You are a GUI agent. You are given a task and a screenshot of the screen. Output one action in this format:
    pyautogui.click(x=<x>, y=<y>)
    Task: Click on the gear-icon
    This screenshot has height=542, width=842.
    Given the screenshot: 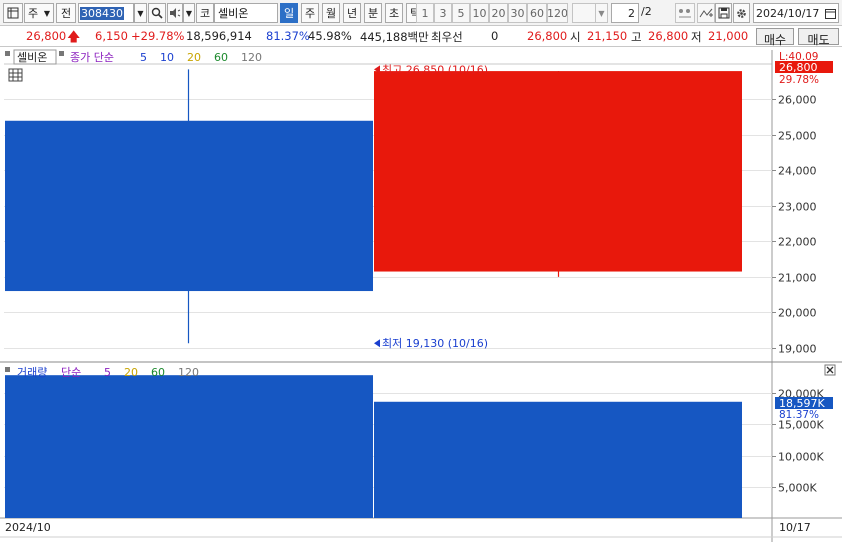 What is the action you would take?
    pyautogui.click(x=741, y=13)
    